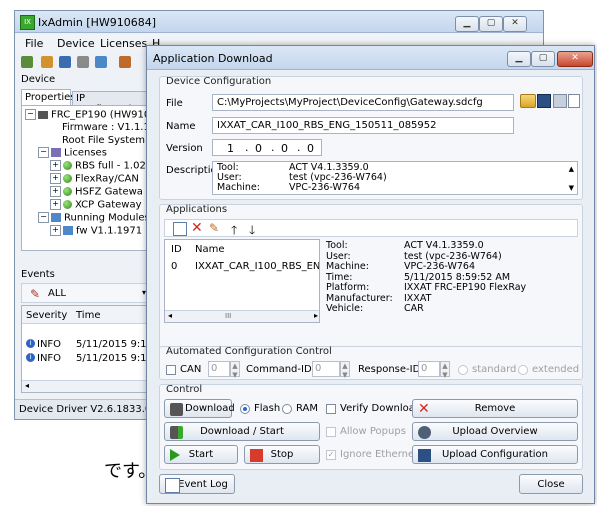  I want to click on col-id: ID, so click(176, 249).